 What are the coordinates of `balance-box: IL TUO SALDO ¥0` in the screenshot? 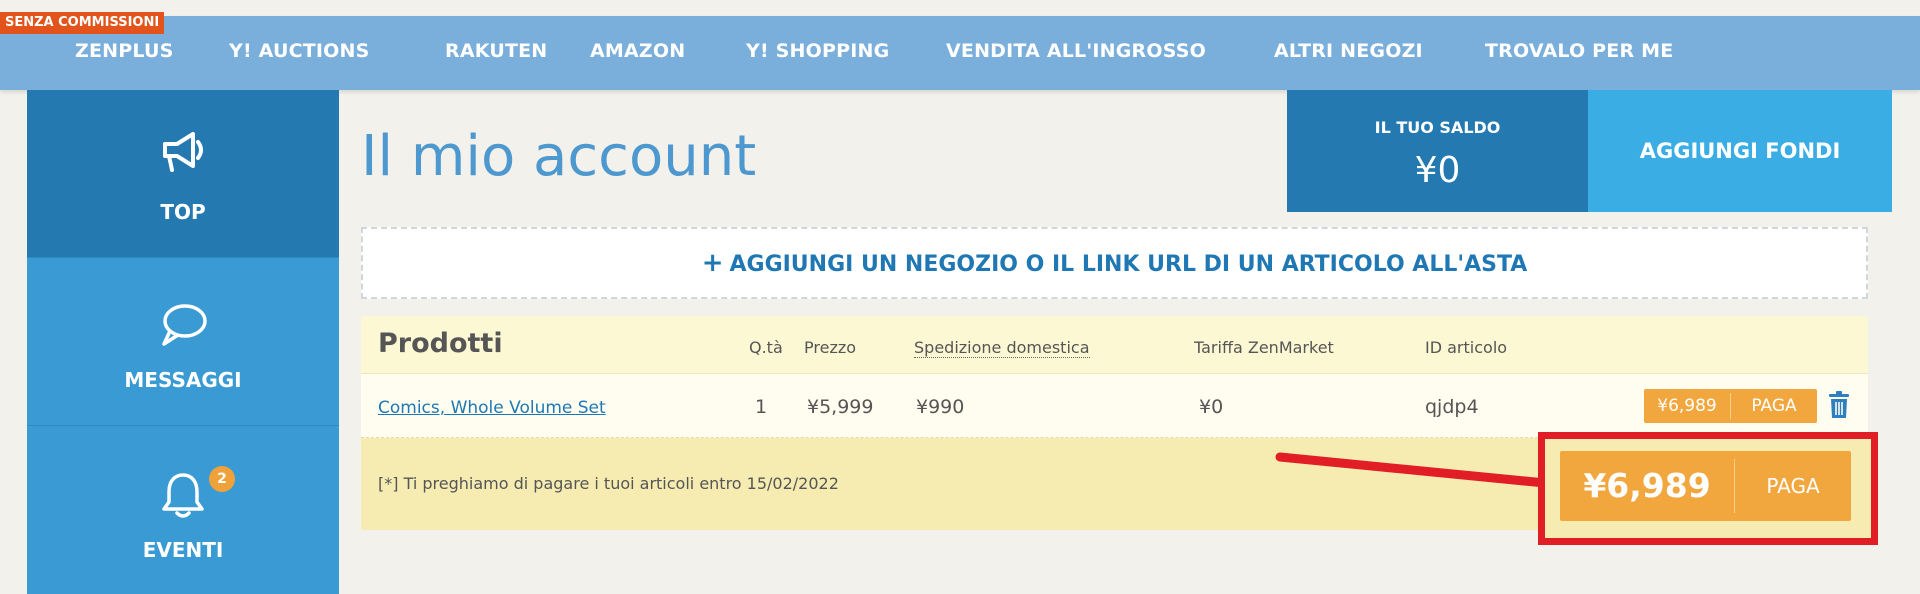 It's located at (1437, 151).